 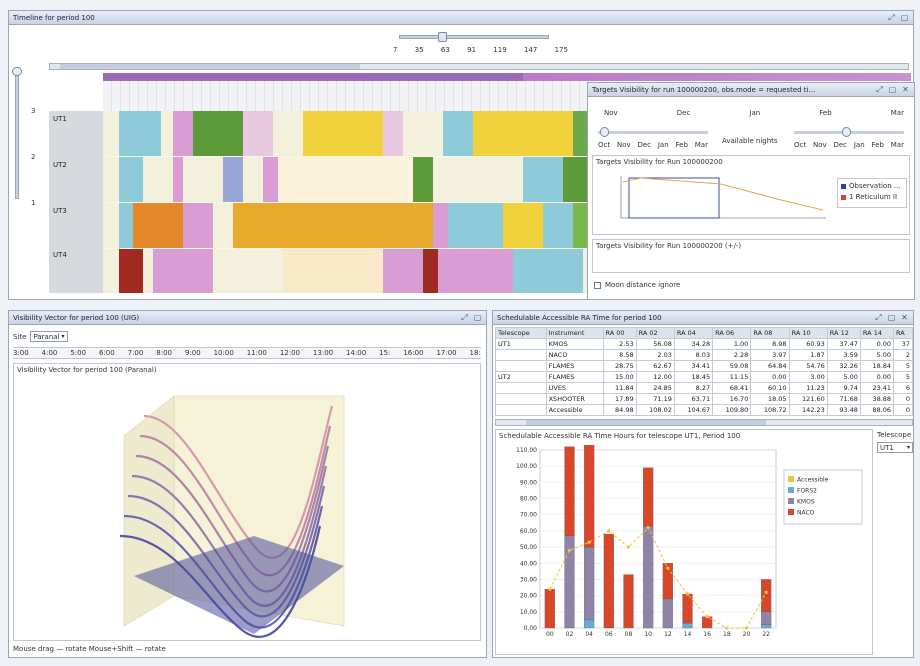 I want to click on column-header: RA, so click(x=903, y=333).